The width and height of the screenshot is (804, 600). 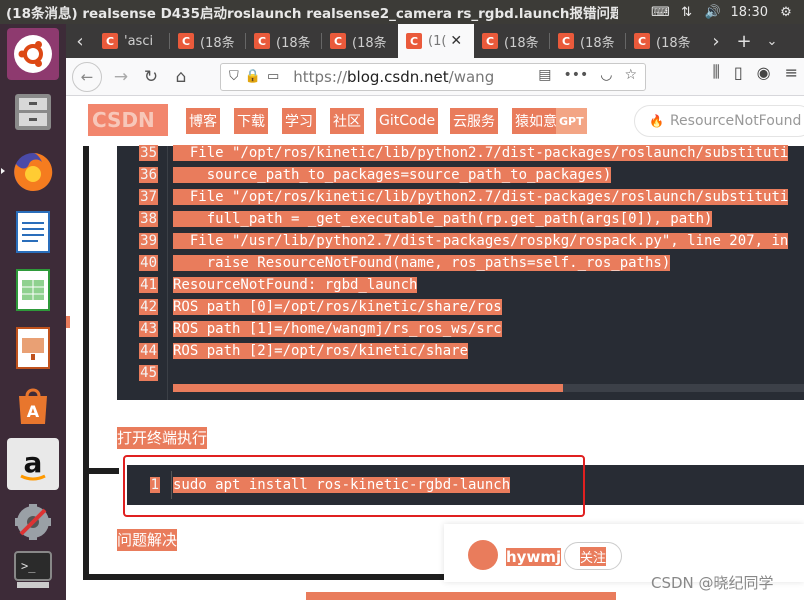 What do you see at coordinates (148, 329) in the screenshot?
I see `line-number: 43` at bounding box center [148, 329].